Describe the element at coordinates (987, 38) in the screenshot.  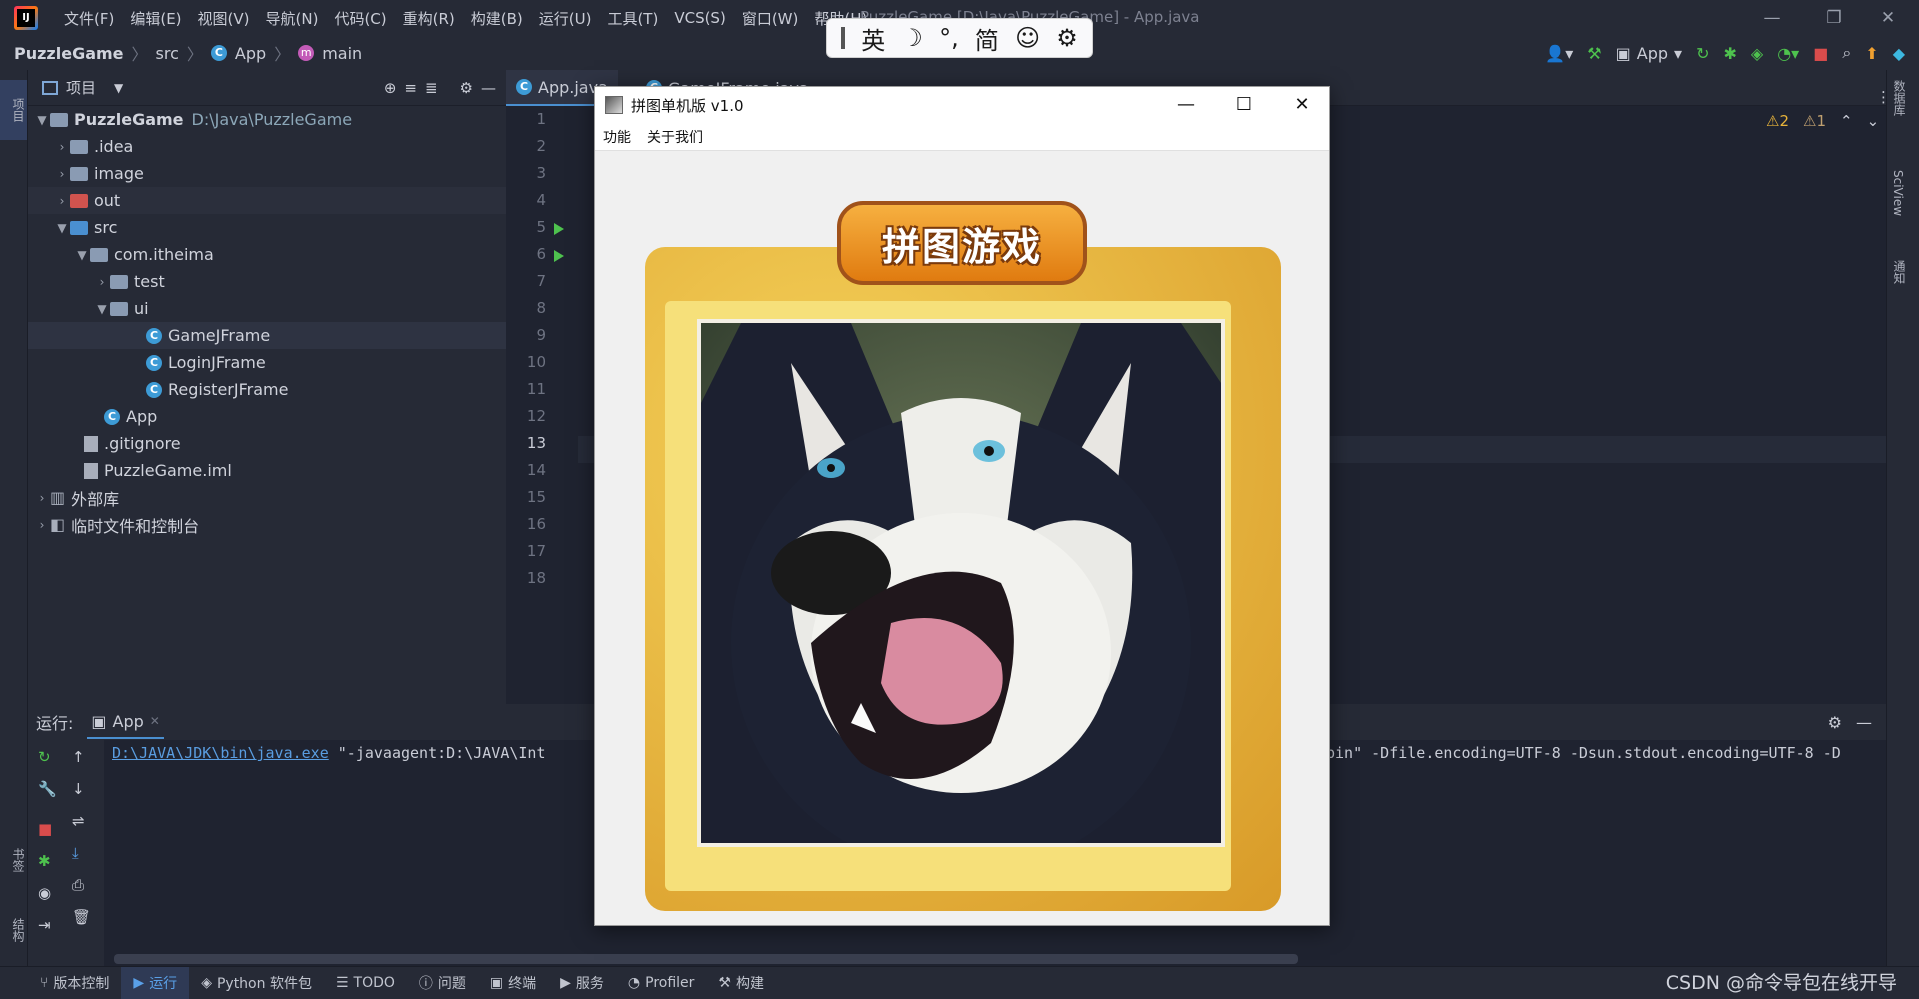
I see `ime-simplified-toggle: 简` at that location.